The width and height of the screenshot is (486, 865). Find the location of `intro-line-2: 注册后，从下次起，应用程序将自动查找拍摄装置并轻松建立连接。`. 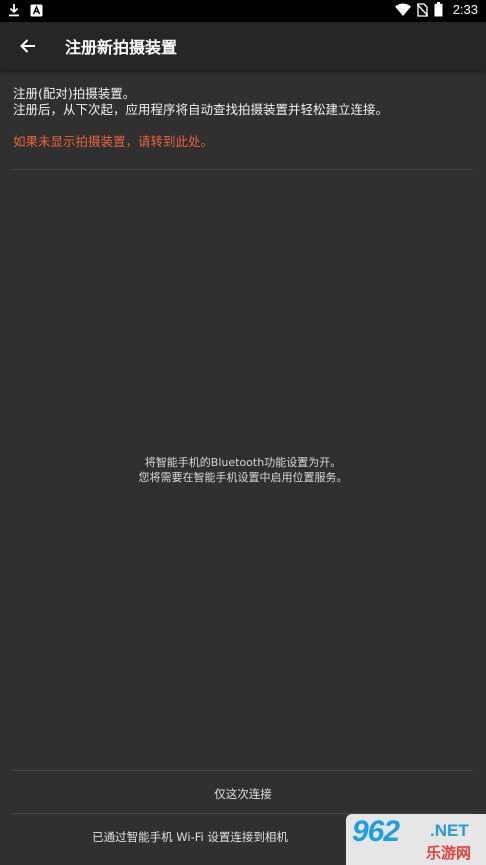

intro-line-2: 注册后，从下次起，应用程序将自动查找拍摄装置并轻松建立连接。 is located at coordinates (201, 109).